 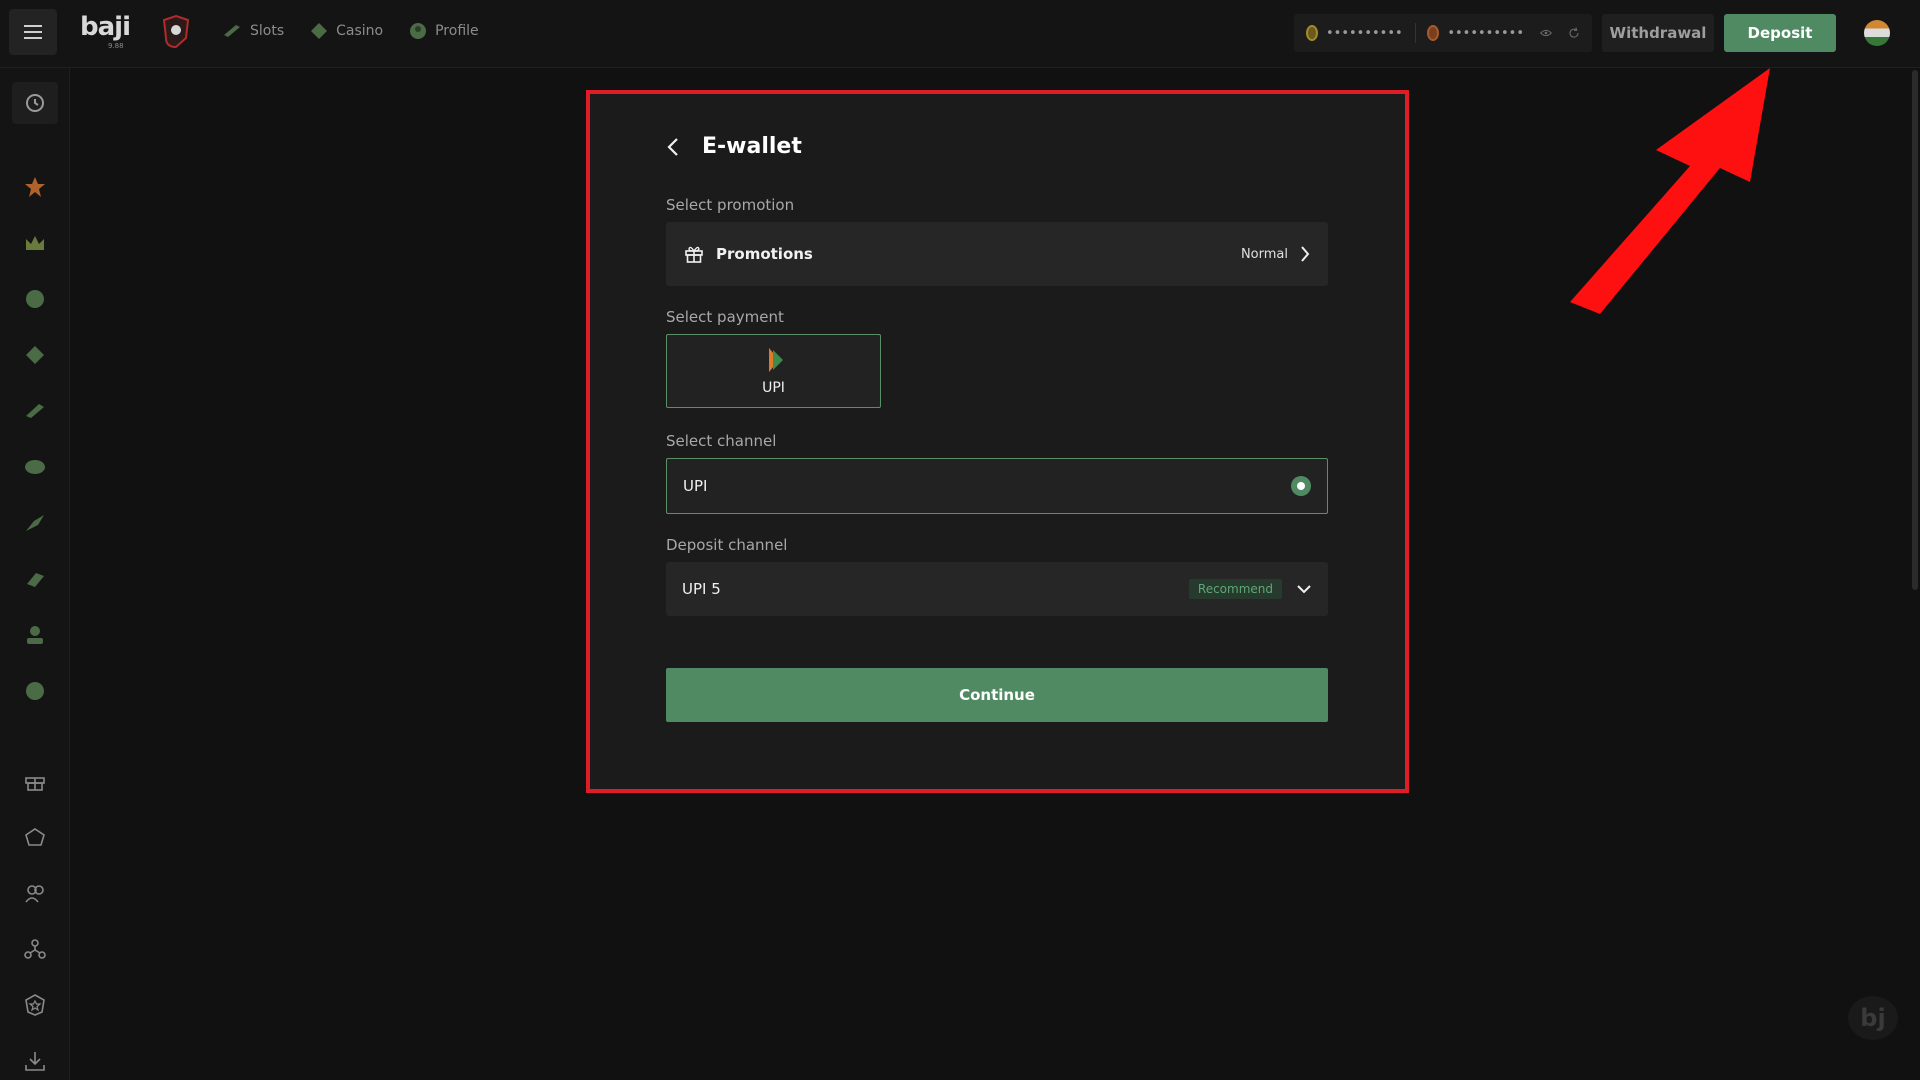 What do you see at coordinates (1264, 254) in the screenshot?
I see `promotion-value: Normal` at bounding box center [1264, 254].